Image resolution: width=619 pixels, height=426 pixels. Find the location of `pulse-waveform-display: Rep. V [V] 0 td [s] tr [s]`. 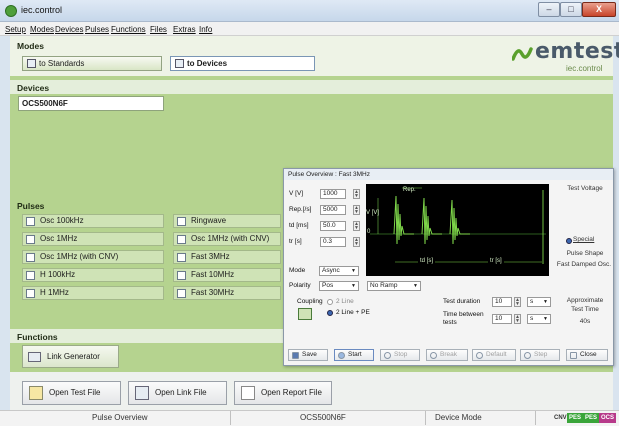

pulse-waveform-display: Rep. V [V] 0 td [s] tr [s] is located at coordinates (457, 230).